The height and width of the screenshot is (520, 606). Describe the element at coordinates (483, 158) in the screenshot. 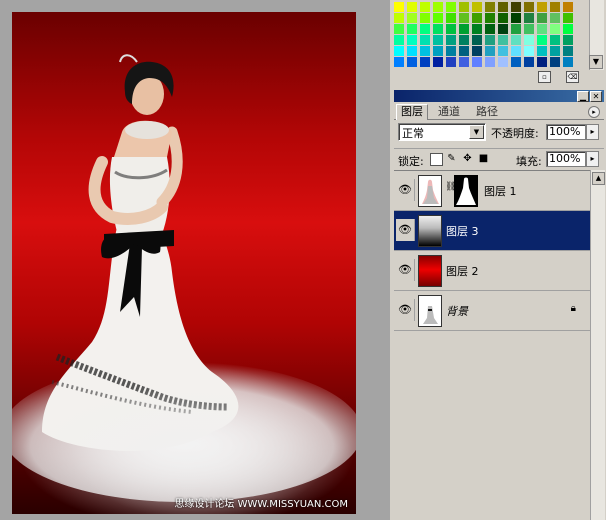

I see `lock-all-icon: ■` at that location.